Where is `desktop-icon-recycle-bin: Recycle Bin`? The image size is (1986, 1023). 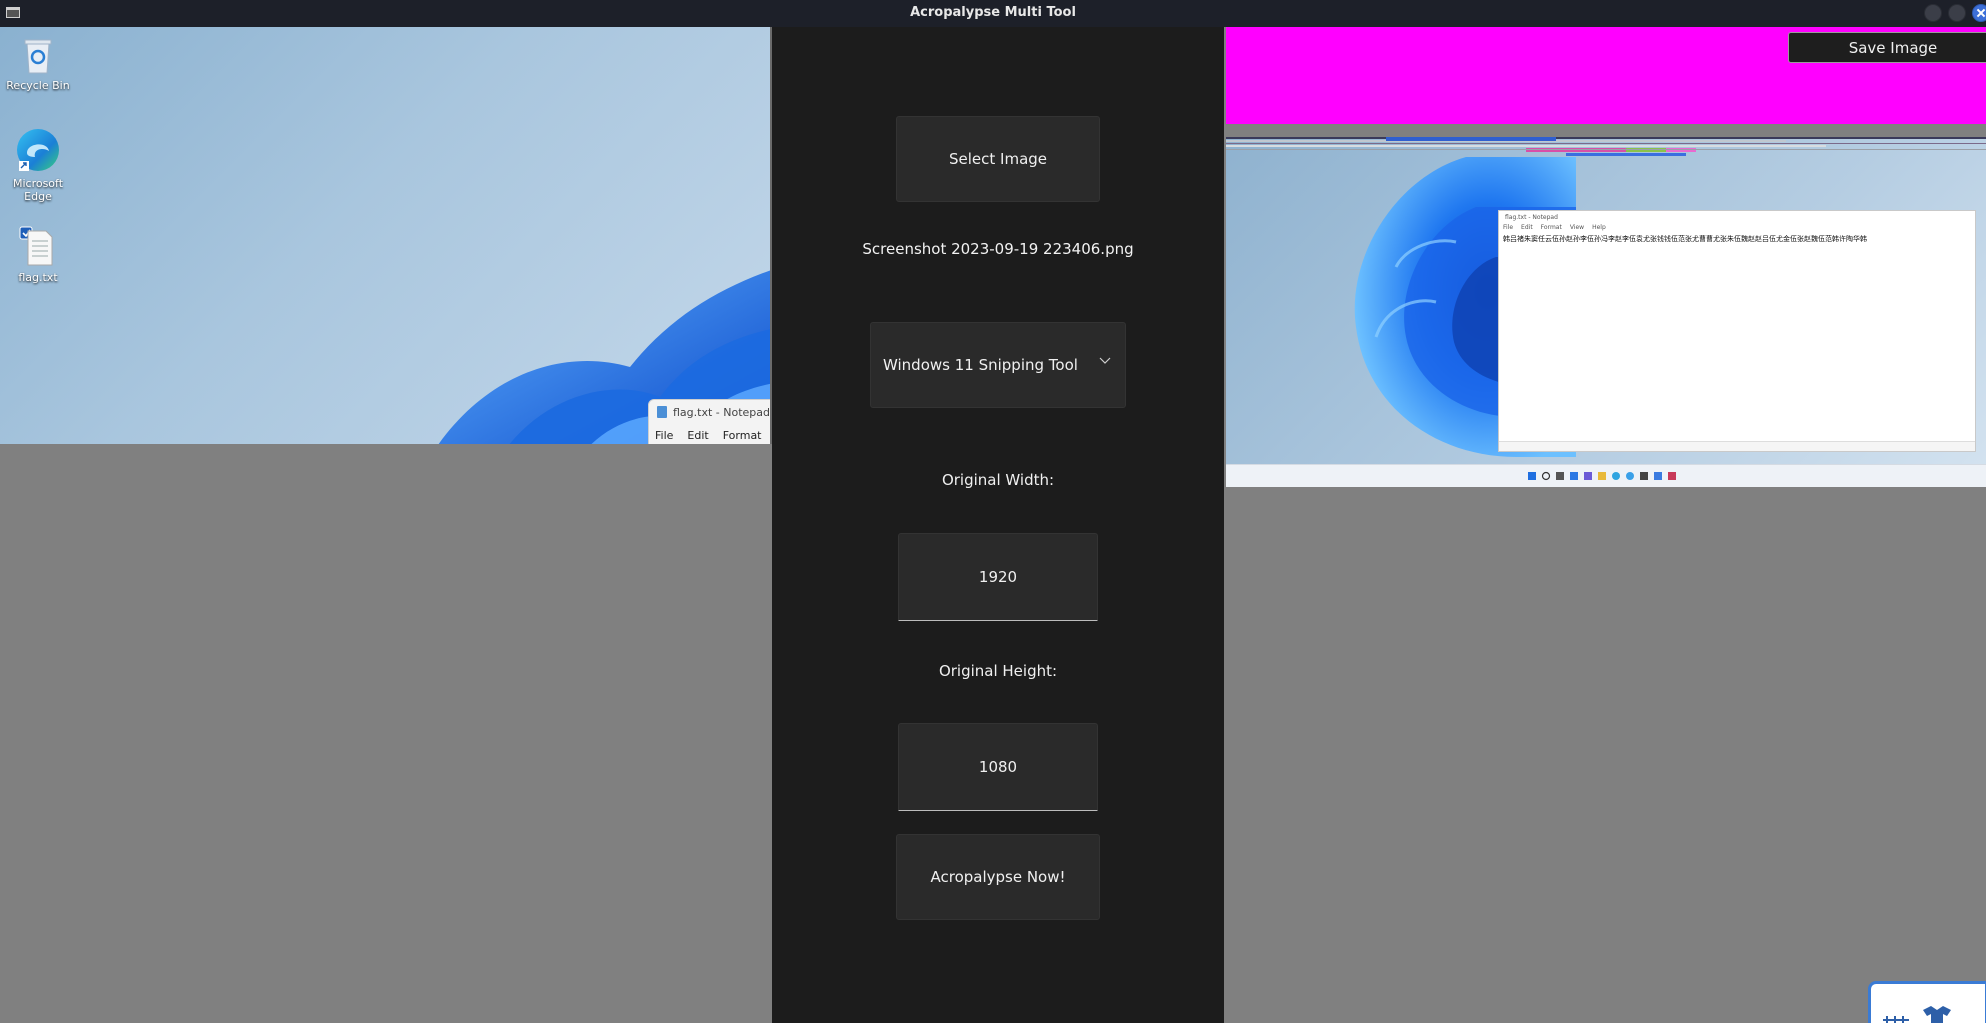 desktop-icon-recycle-bin: Recycle Bin is located at coordinates (38, 63).